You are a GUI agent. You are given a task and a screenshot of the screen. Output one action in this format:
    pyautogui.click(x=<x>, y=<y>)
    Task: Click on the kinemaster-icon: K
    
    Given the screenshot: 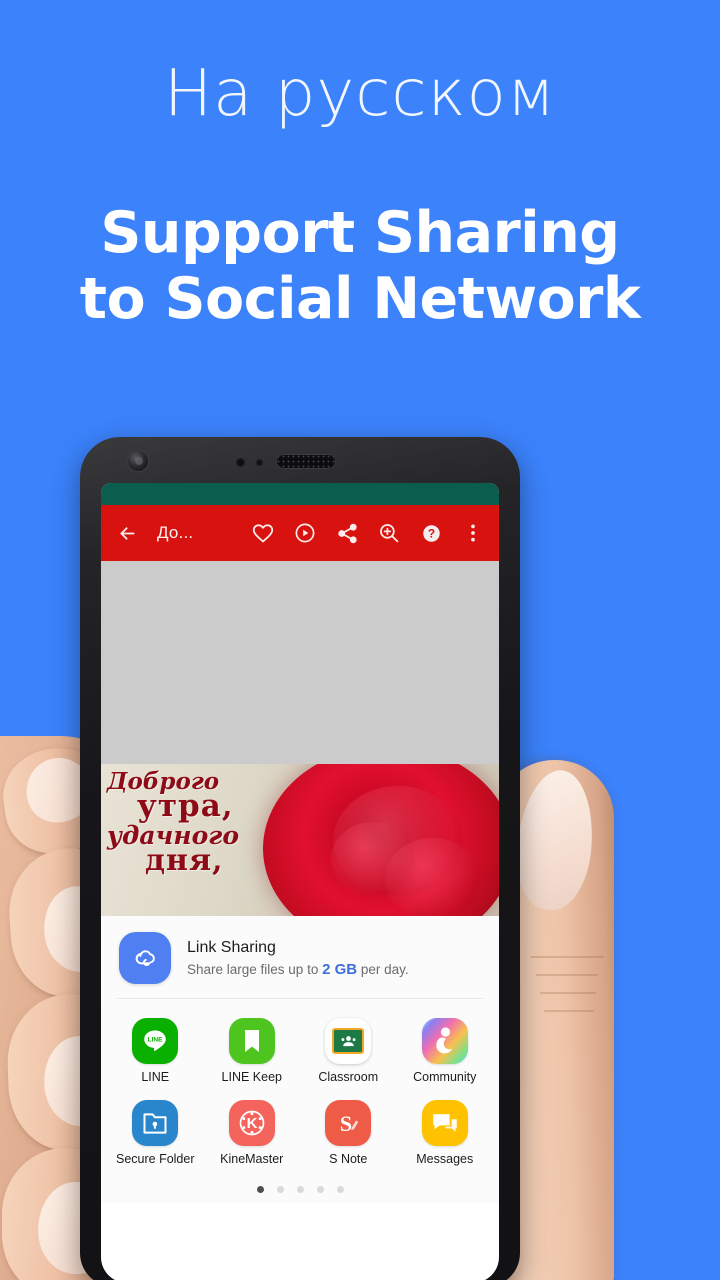 What is the action you would take?
    pyautogui.click(x=251, y=1122)
    